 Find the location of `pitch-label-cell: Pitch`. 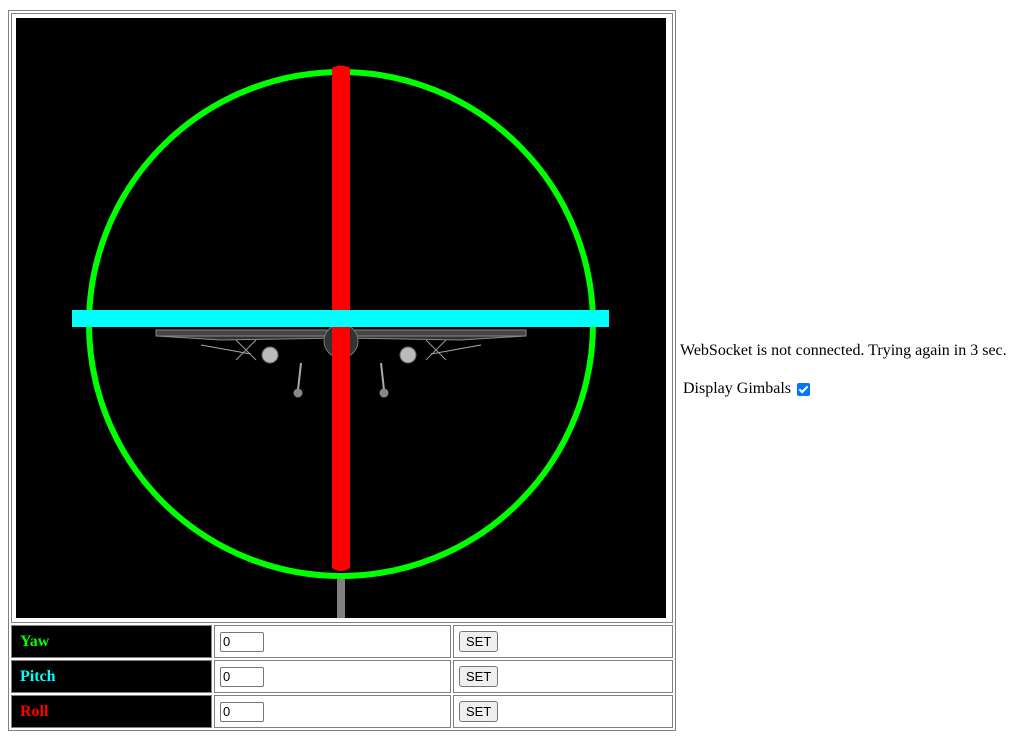

pitch-label-cell: Pitch is located at coordinates (111, 676).